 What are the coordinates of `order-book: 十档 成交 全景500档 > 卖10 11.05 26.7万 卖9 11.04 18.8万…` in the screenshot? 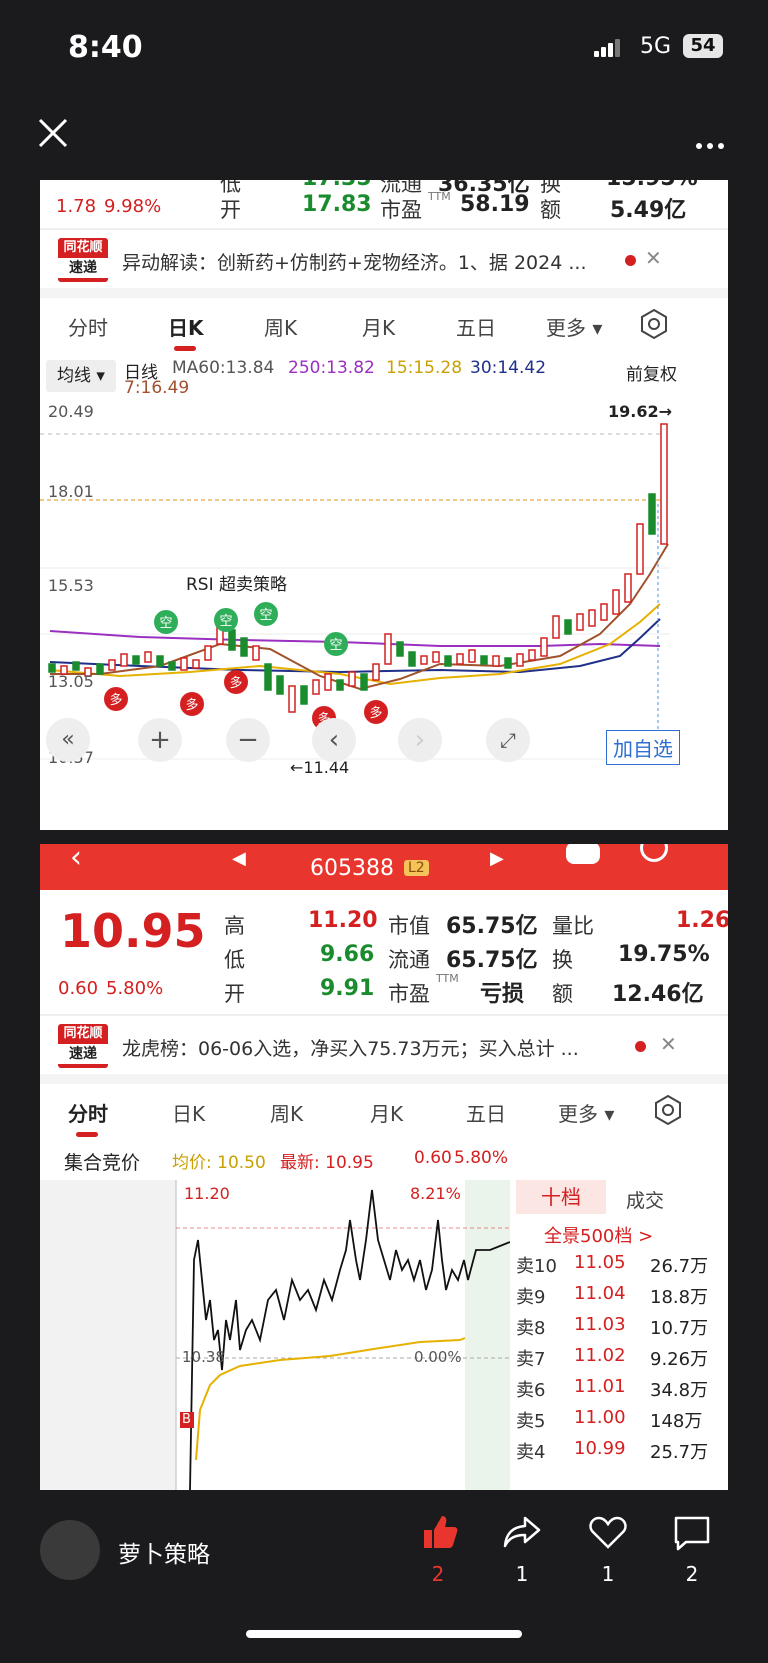 It's located at (622, 1335).